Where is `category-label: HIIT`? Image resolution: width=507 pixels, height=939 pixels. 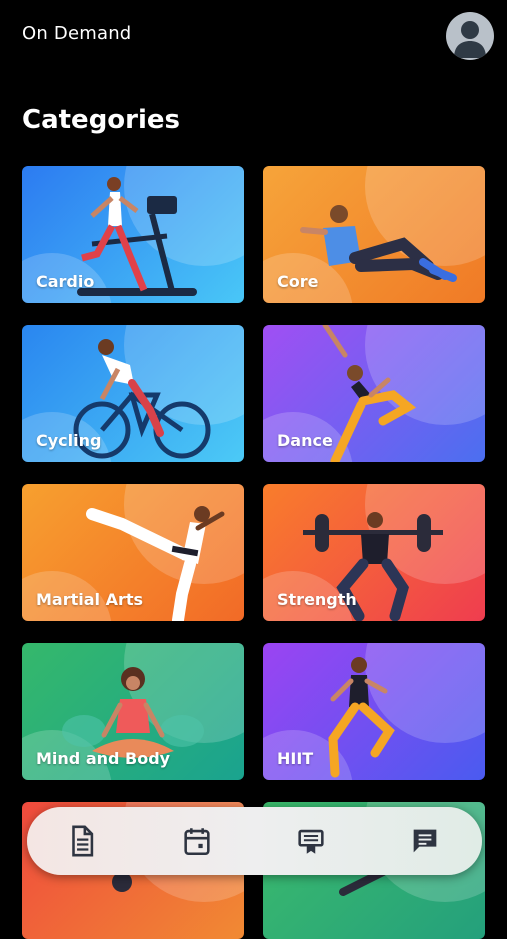
category-label: HIIT is located at coordinates (295, 758).